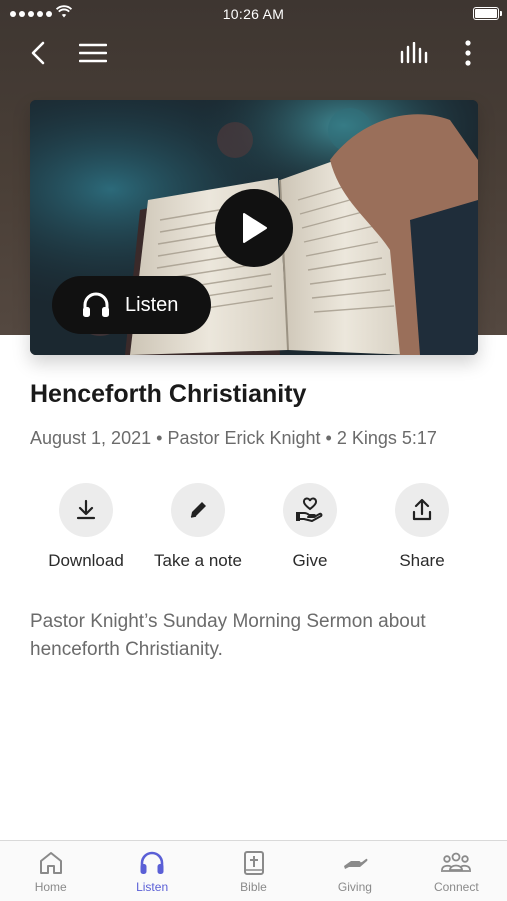 The height and width of the screenshot is (901, 507). What do you see at coordinates (50, 887) in the screenshot?
I see `tab-label: Home` at bounding box center [50, 887].